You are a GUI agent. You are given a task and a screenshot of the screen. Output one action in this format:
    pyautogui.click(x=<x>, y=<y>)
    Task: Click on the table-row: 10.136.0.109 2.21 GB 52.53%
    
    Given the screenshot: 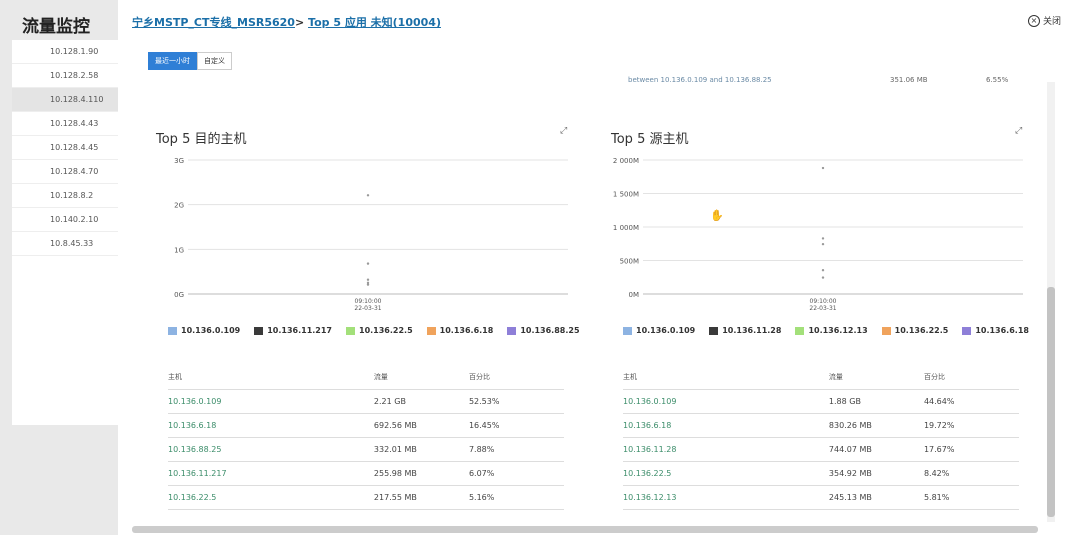 What is the action you would take?
    pyautogui.click(x=366, y=401)
    